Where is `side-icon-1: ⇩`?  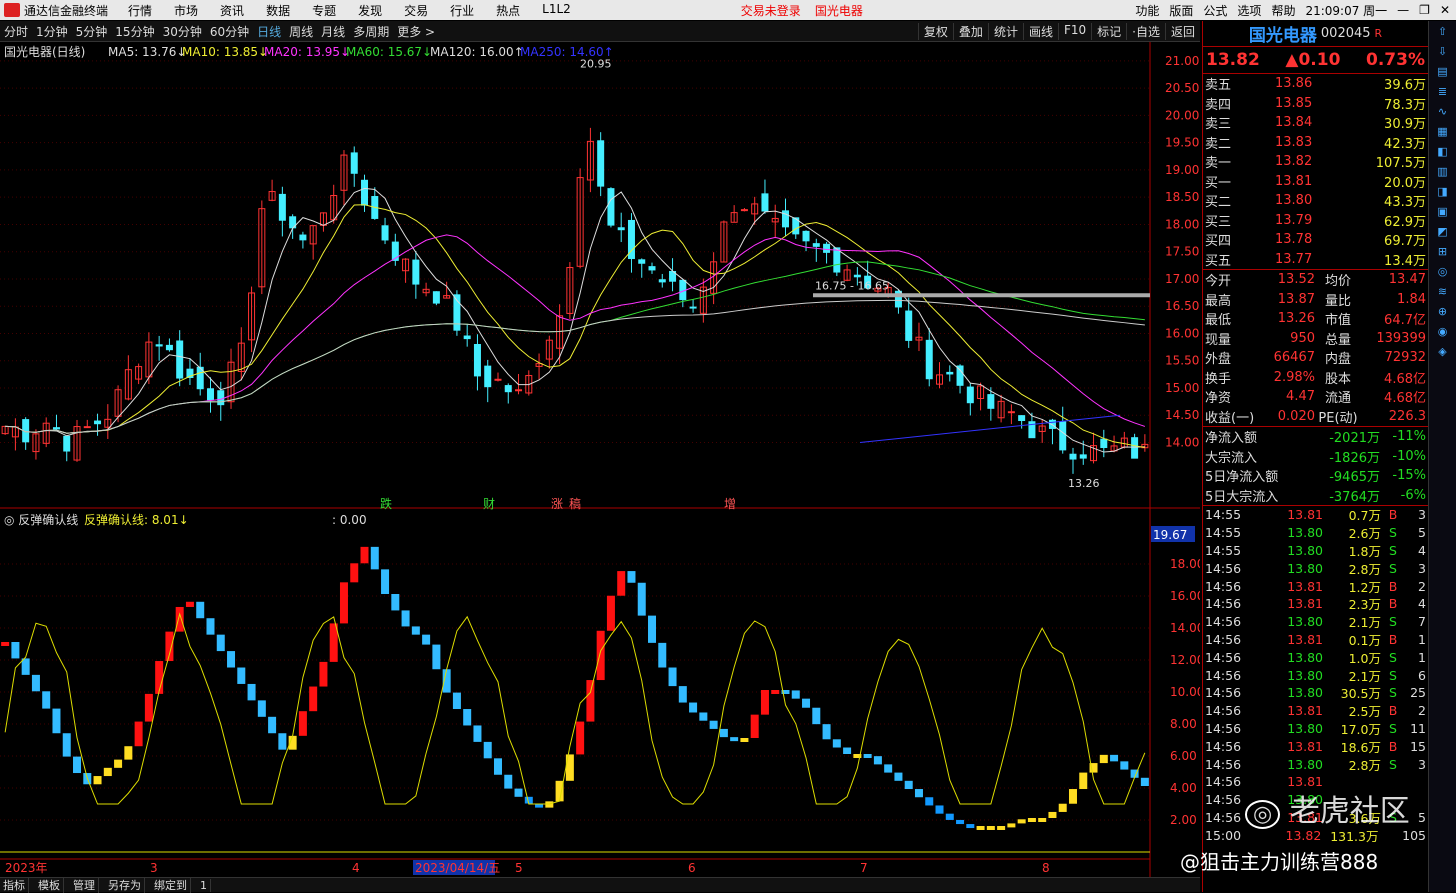
side-icon-1: ⇩ is located at coordinates (1442, 51).